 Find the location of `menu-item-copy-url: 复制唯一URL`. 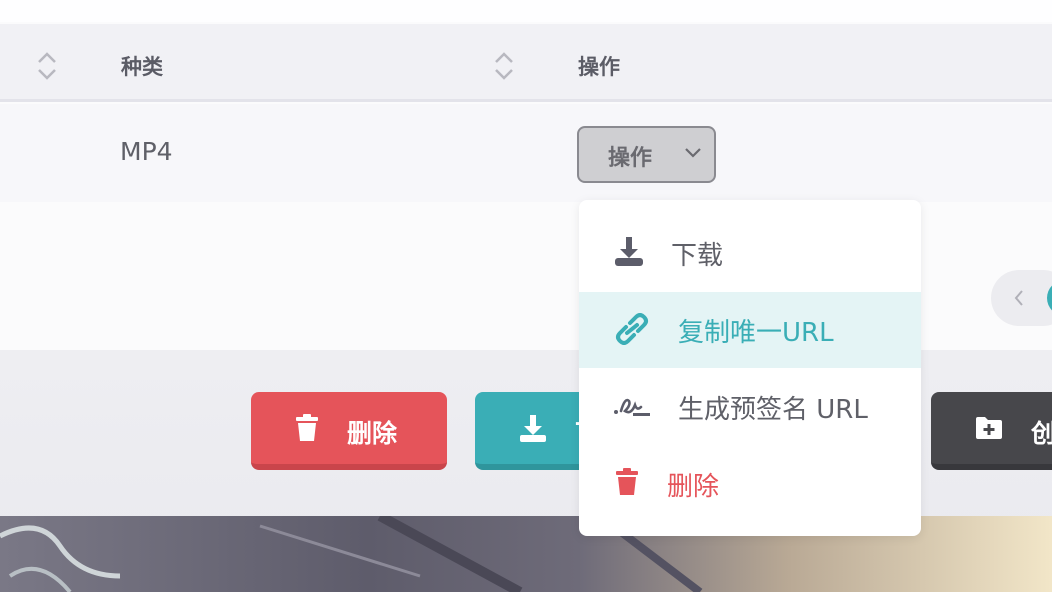

menu-item-copy-url: 复制唯一URL is located at coordinates (750, 330).